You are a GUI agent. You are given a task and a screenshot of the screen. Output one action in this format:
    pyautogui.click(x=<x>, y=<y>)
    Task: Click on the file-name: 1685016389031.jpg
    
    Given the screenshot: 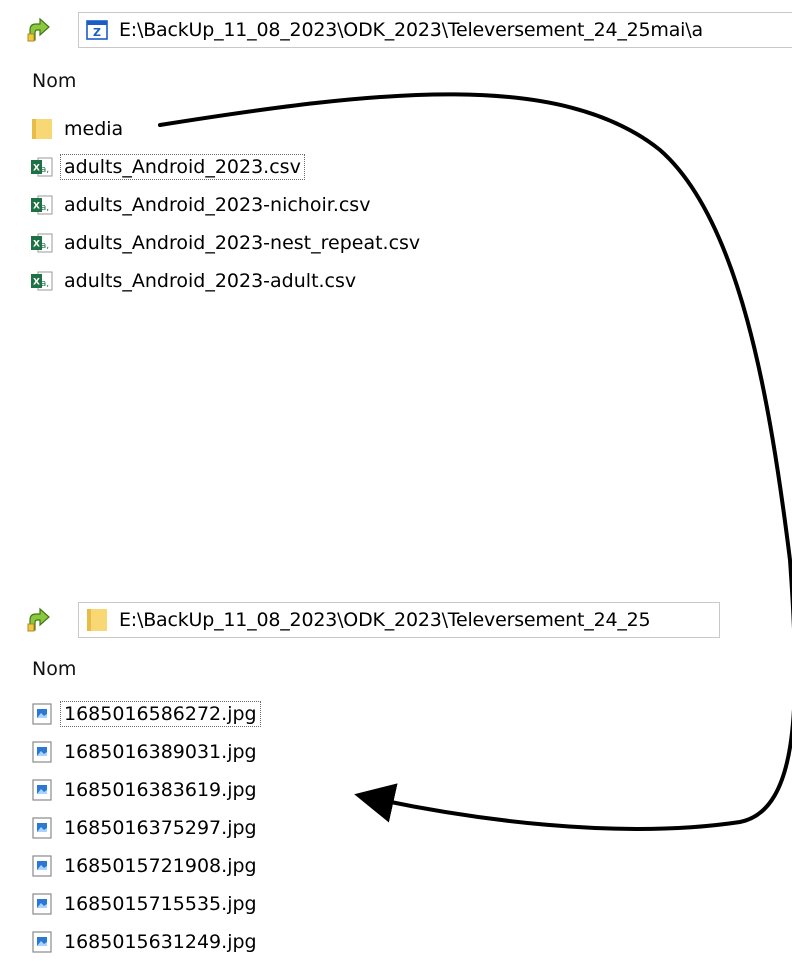 What is the action you would take?
    pyautogui.click(x=160, y=752)
    